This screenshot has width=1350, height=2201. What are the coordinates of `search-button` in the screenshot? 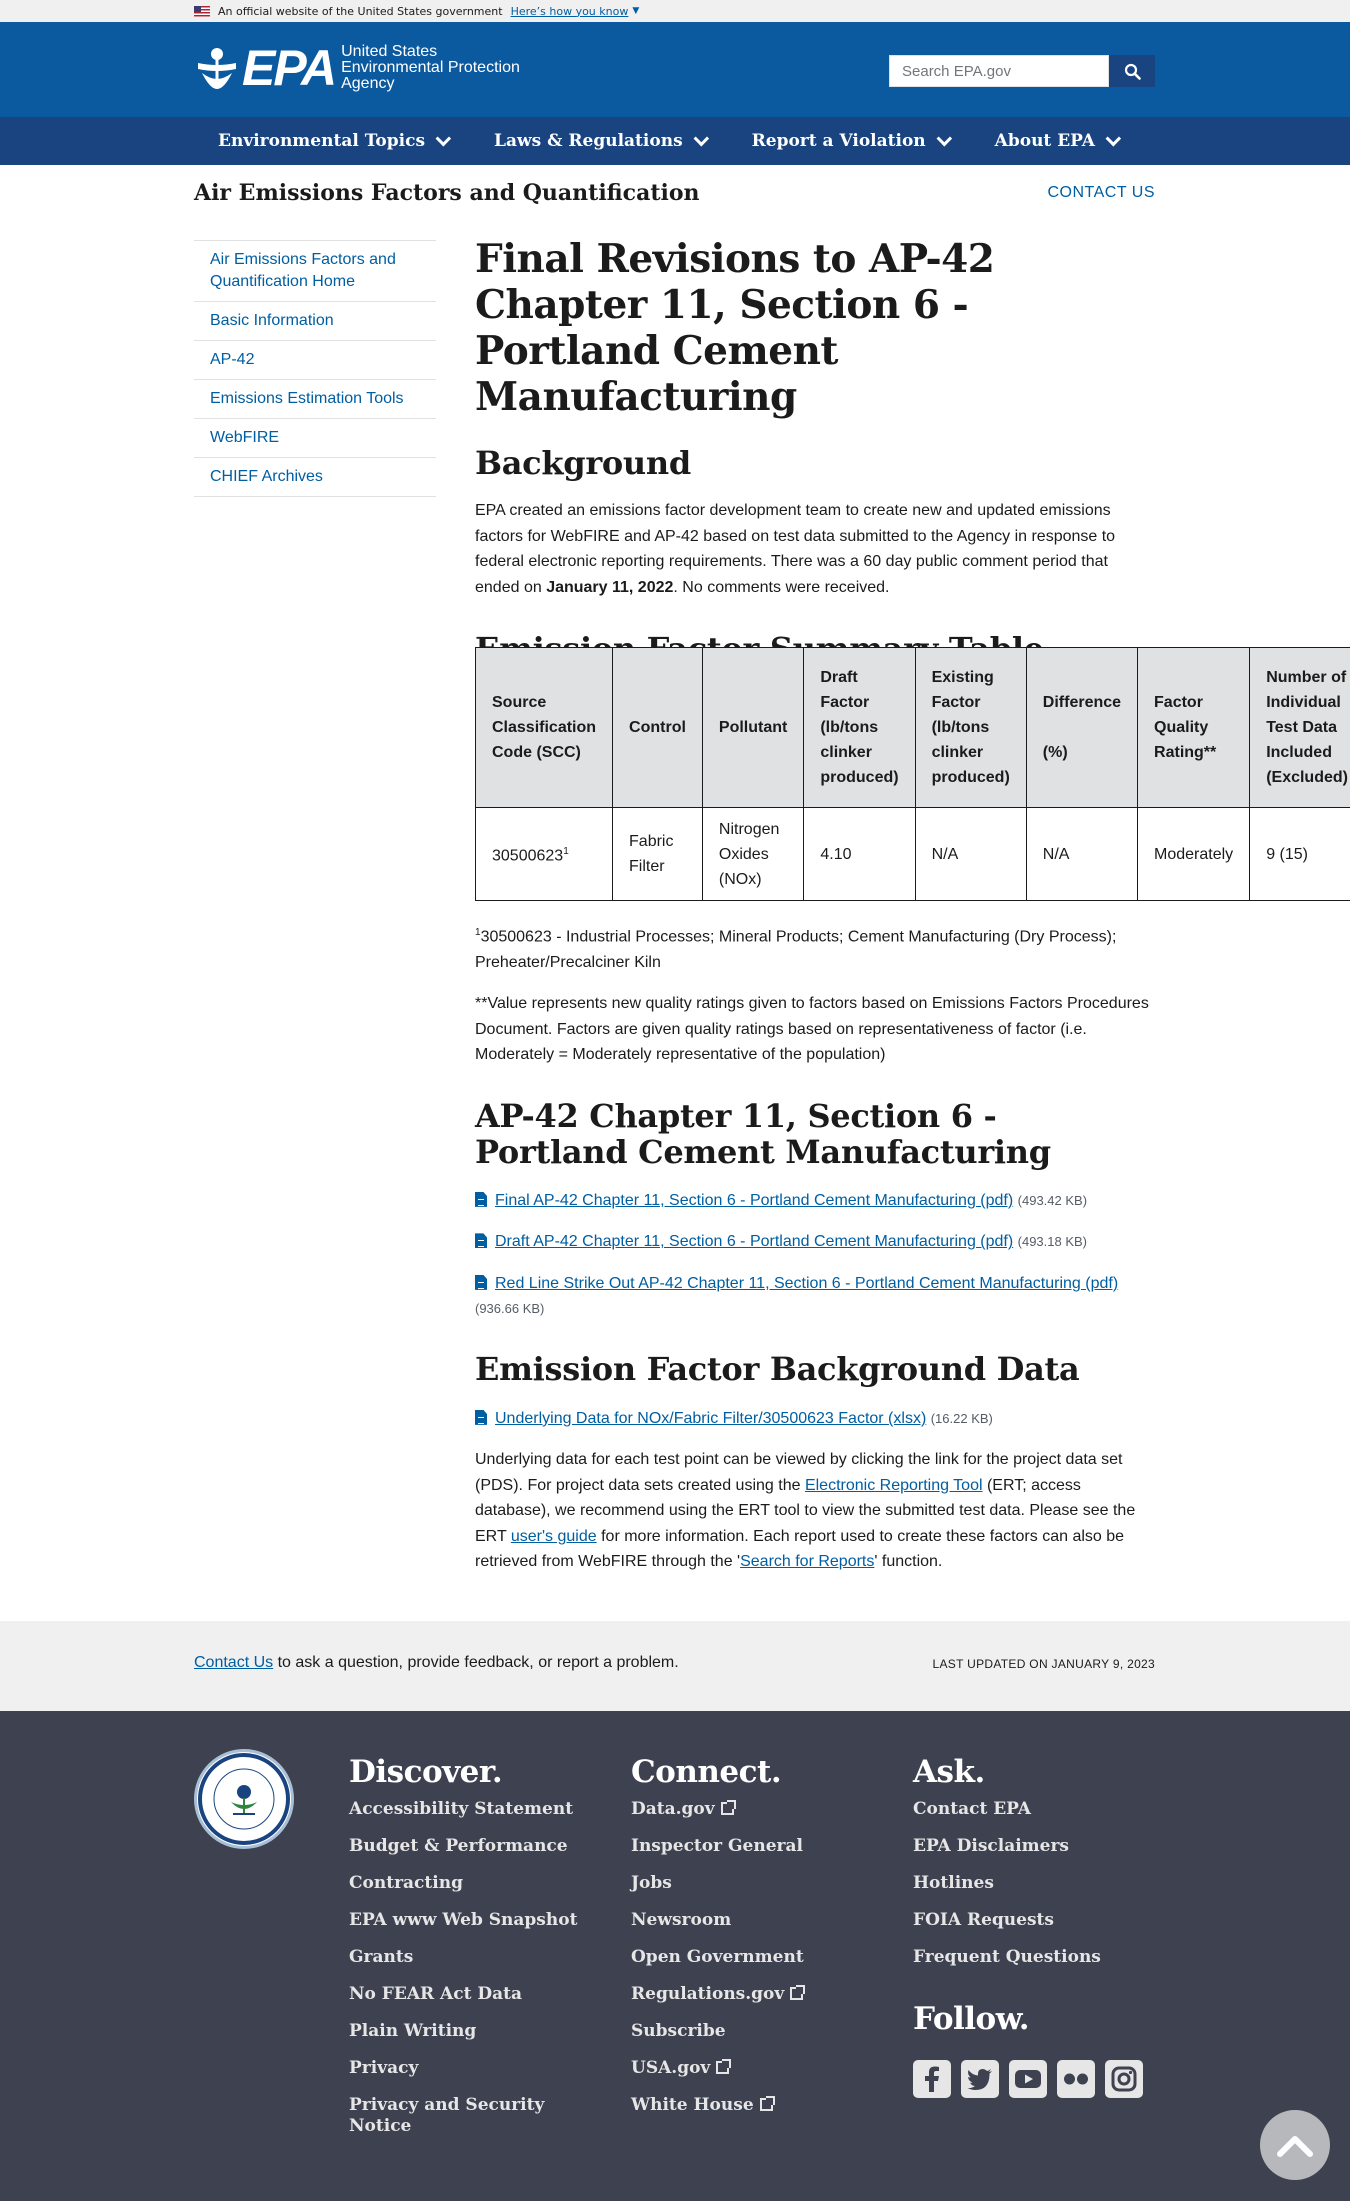 It's located at (1132, 71).